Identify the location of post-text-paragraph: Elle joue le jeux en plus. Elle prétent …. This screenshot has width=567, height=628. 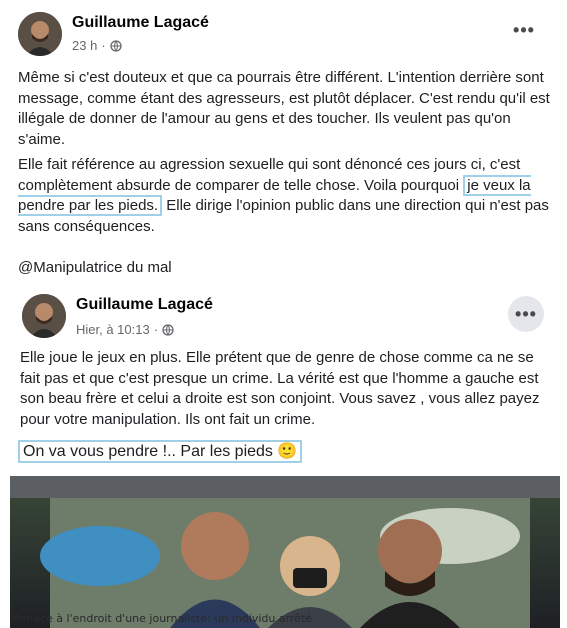
(280, 388).